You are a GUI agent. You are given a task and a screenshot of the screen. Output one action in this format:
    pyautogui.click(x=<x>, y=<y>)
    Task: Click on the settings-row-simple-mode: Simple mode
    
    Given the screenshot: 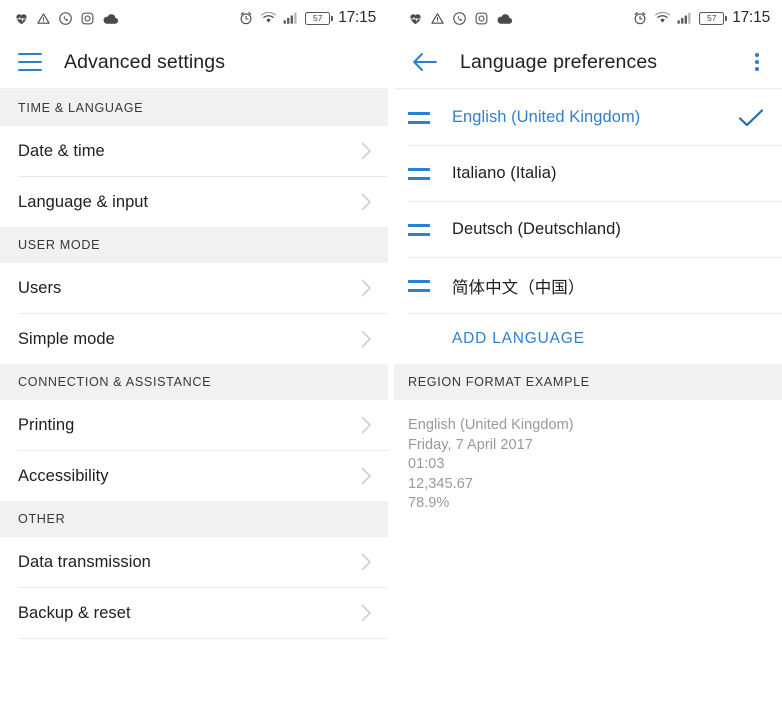 What is the action you would take?
    pyautogui.click(x=194, y=339)
    